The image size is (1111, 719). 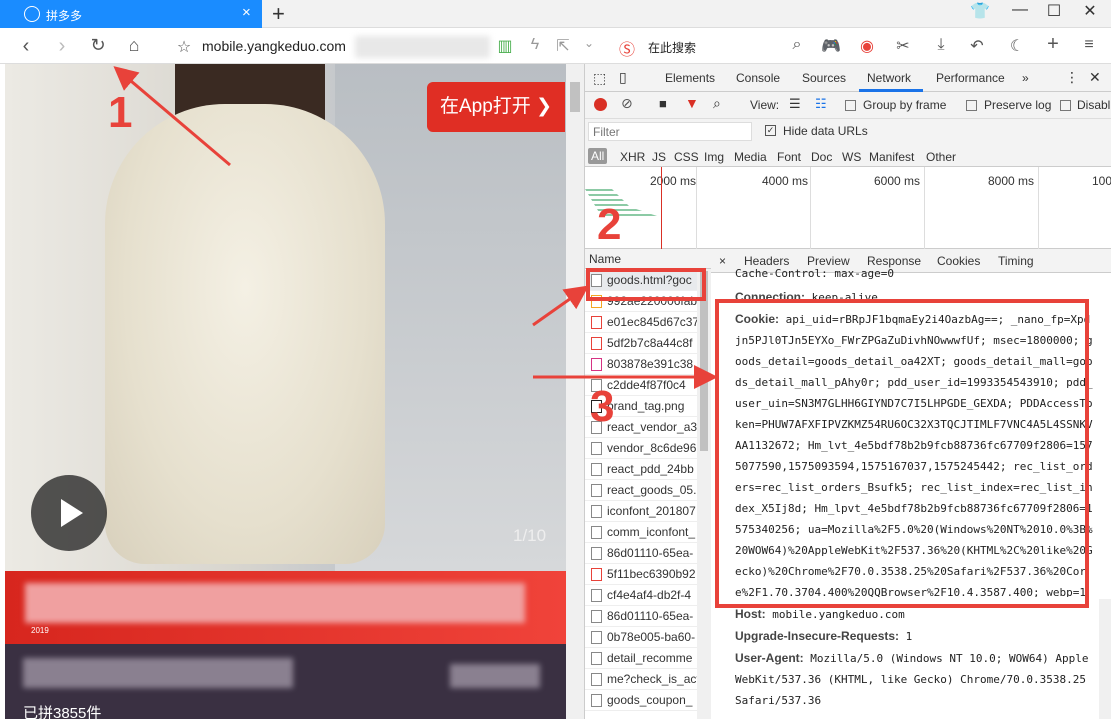 What do you see at coordinates (971, 105) in the screenshot?
I see `preserve-log-checkbox` at bounding box center [971, 105].